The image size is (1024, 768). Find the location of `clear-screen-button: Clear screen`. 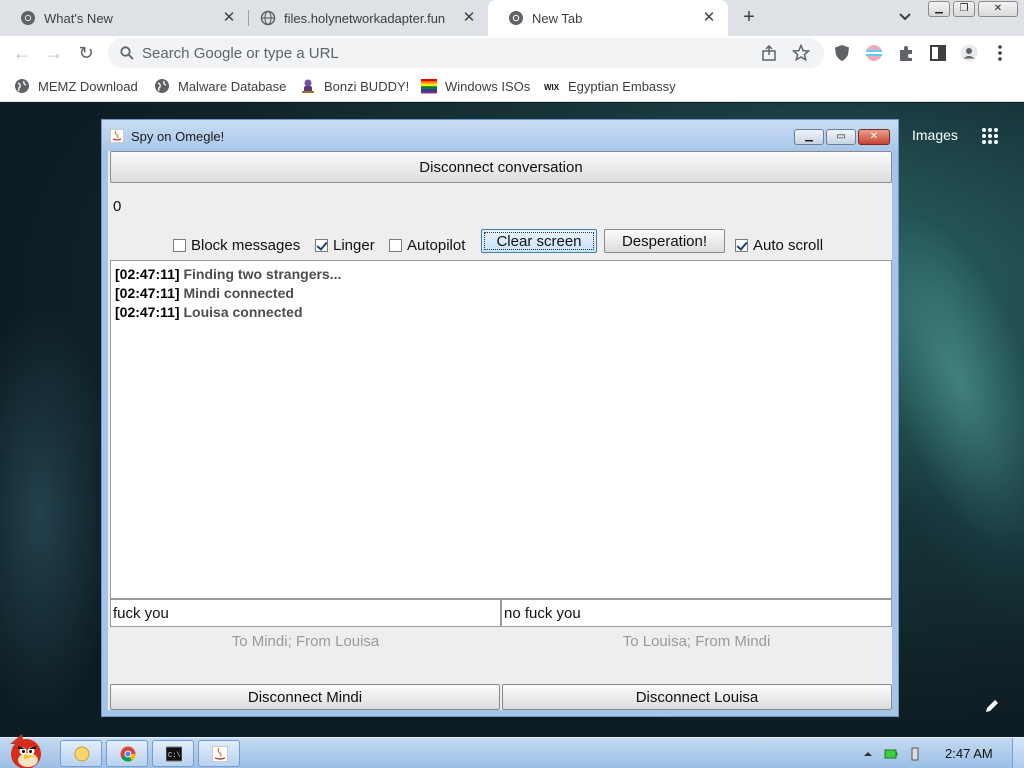

clear-screen-button: Clear screen is located at coordinates (539, 241).